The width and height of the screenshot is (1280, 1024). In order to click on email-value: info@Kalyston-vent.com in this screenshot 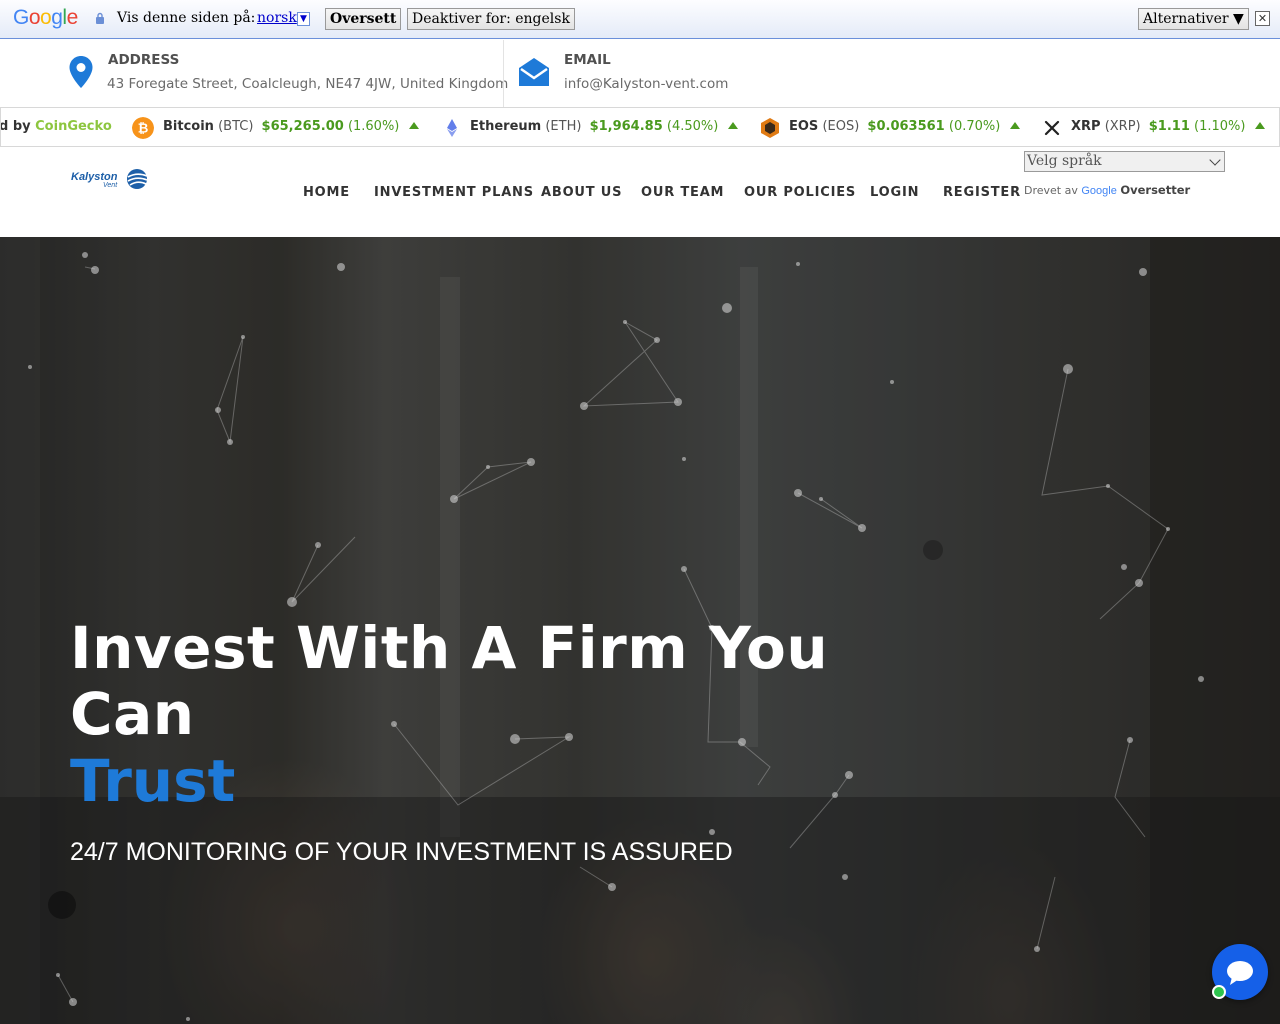, I will do `click(646, 84)`.